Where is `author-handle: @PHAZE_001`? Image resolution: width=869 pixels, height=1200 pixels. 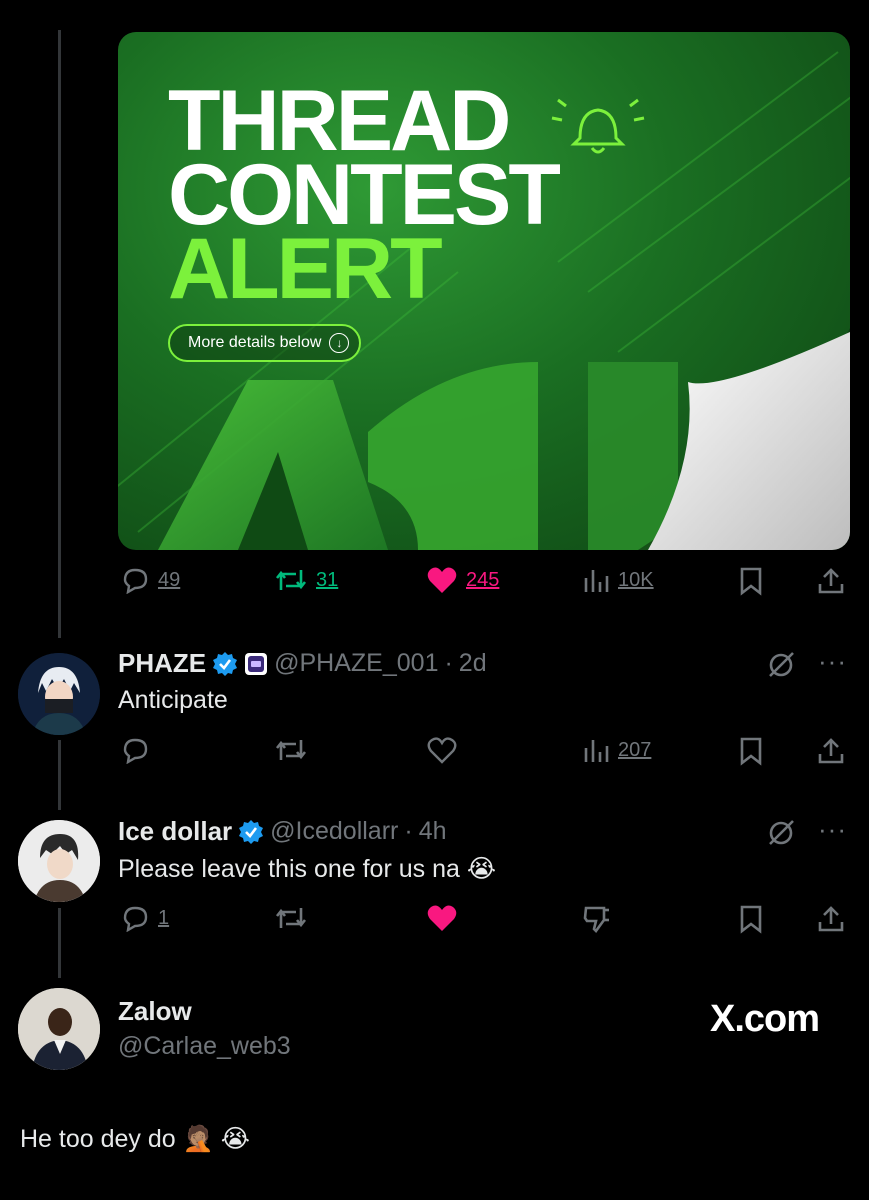
author-handle: @PHAZE_001 is located at coordinates (356, 663).